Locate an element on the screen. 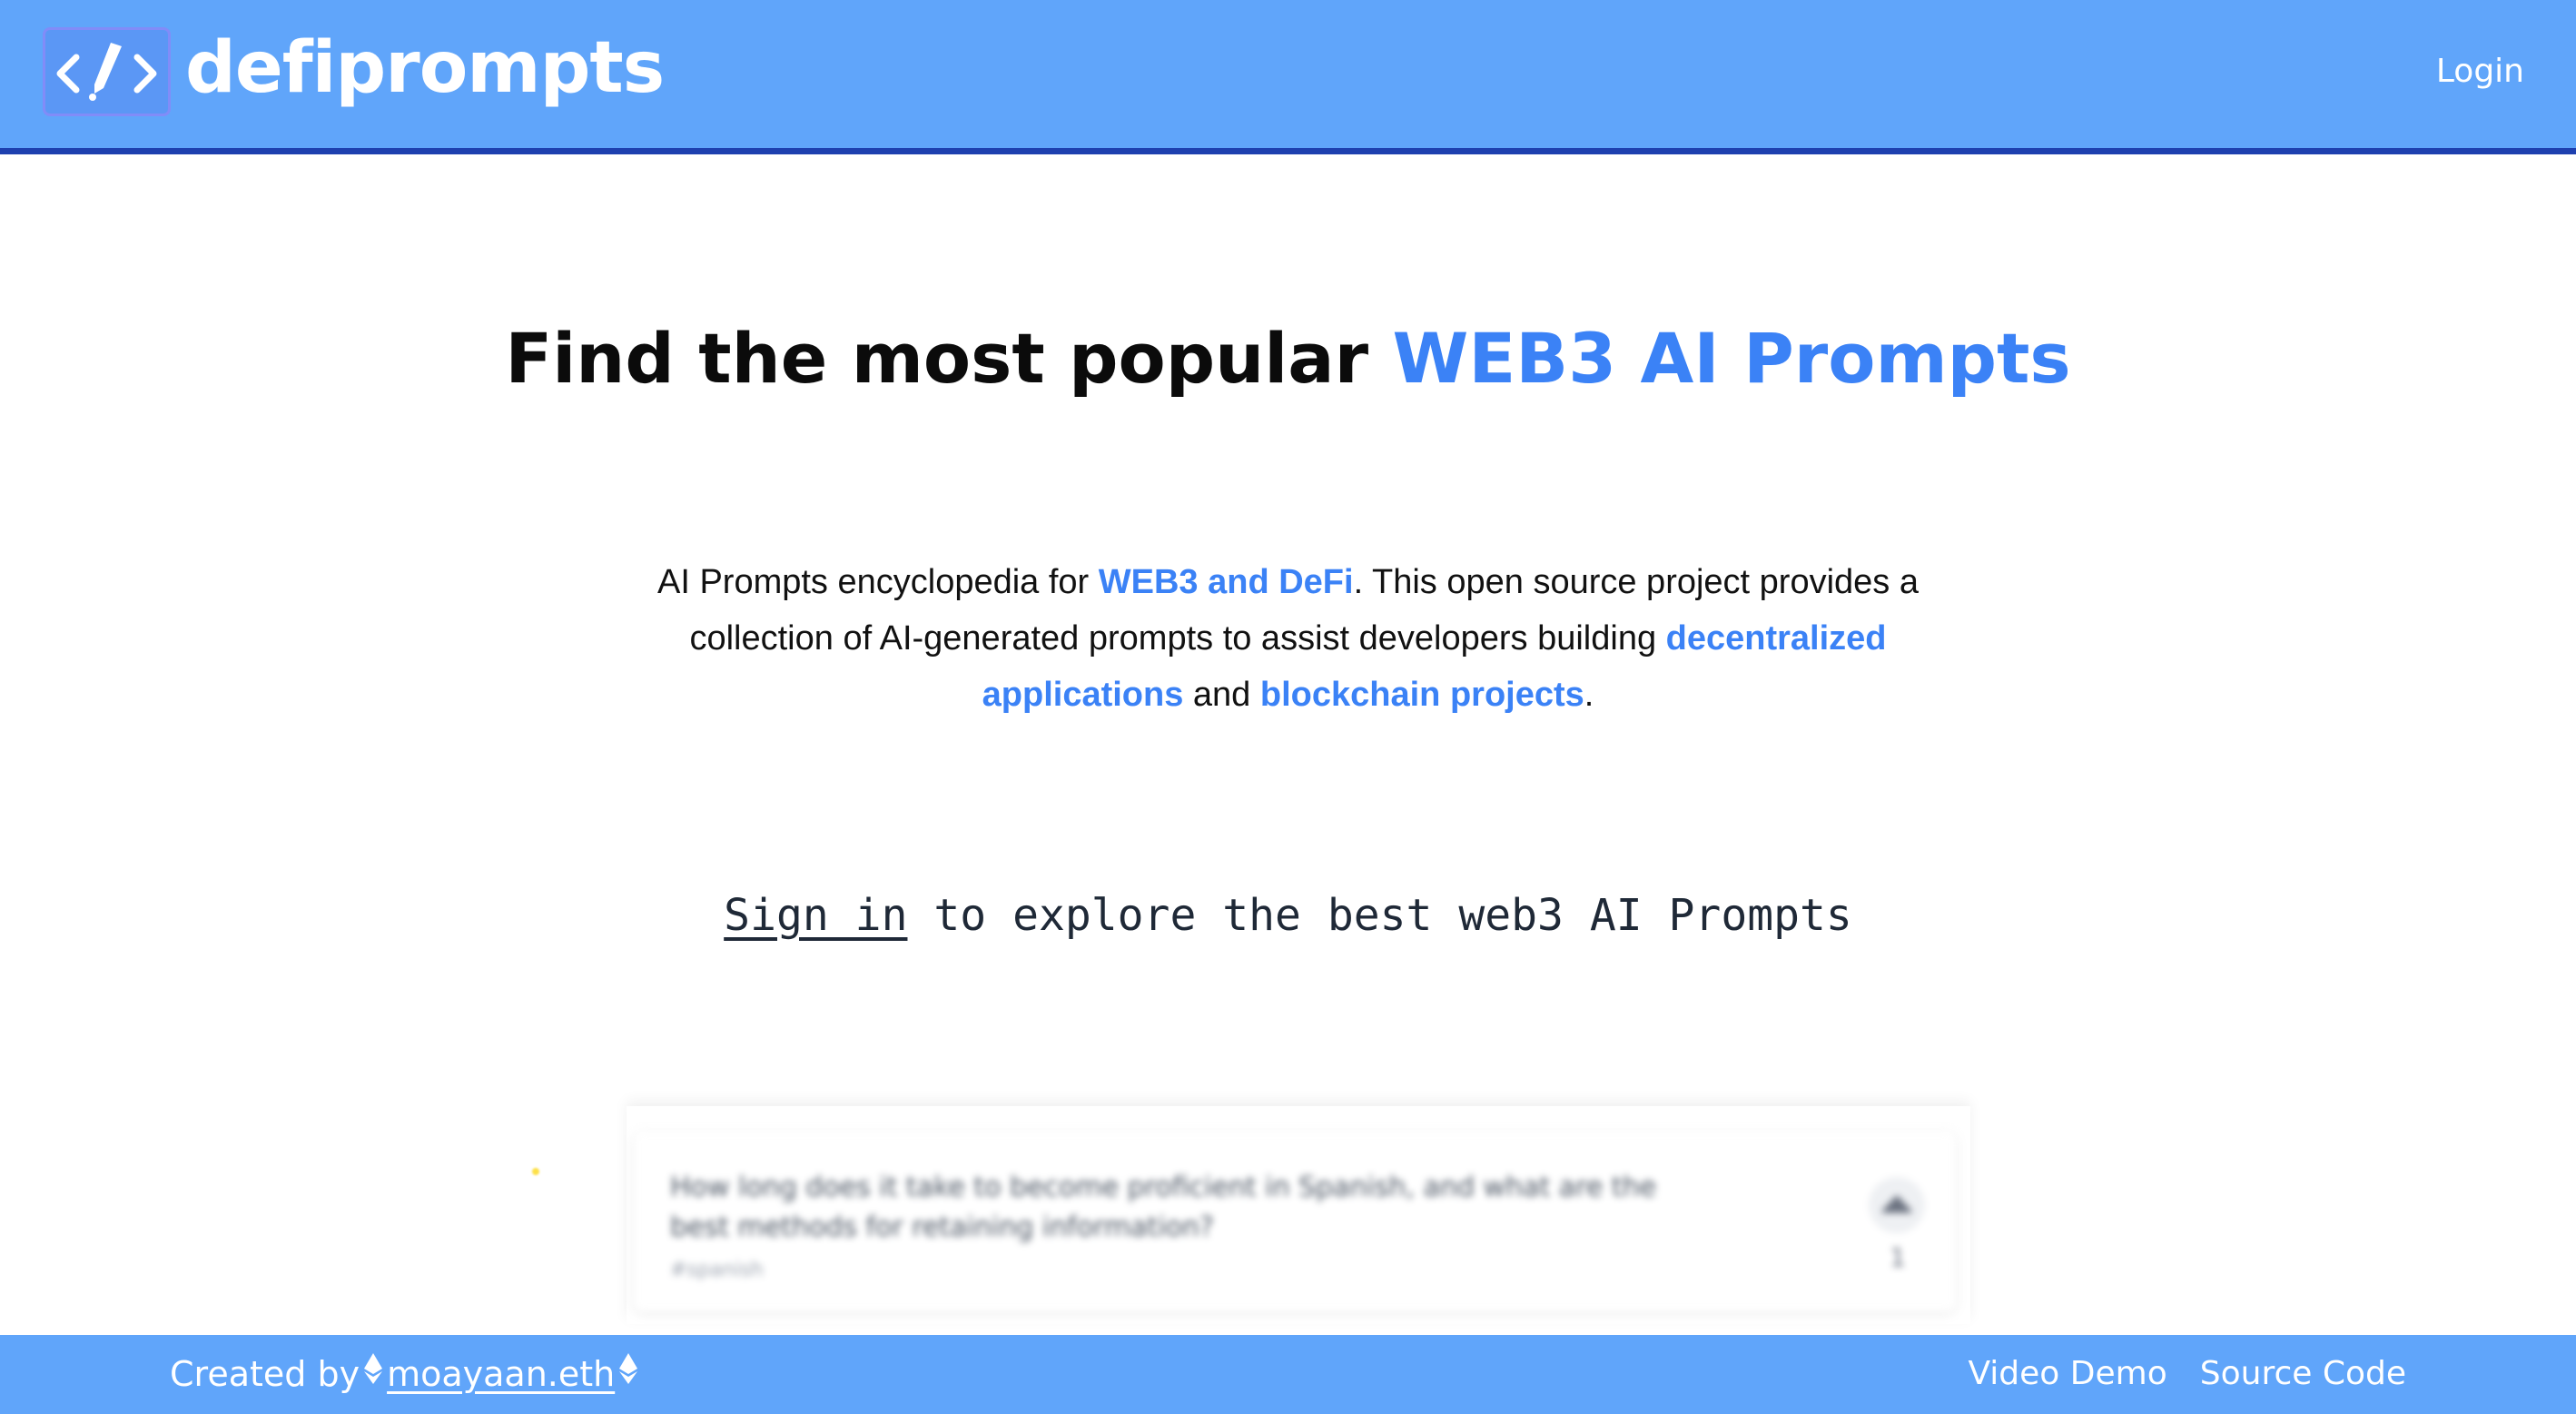 The height and width of the screenshot is (1414, 2576). signin-link: Sign in is located at coordinates (815, 915).